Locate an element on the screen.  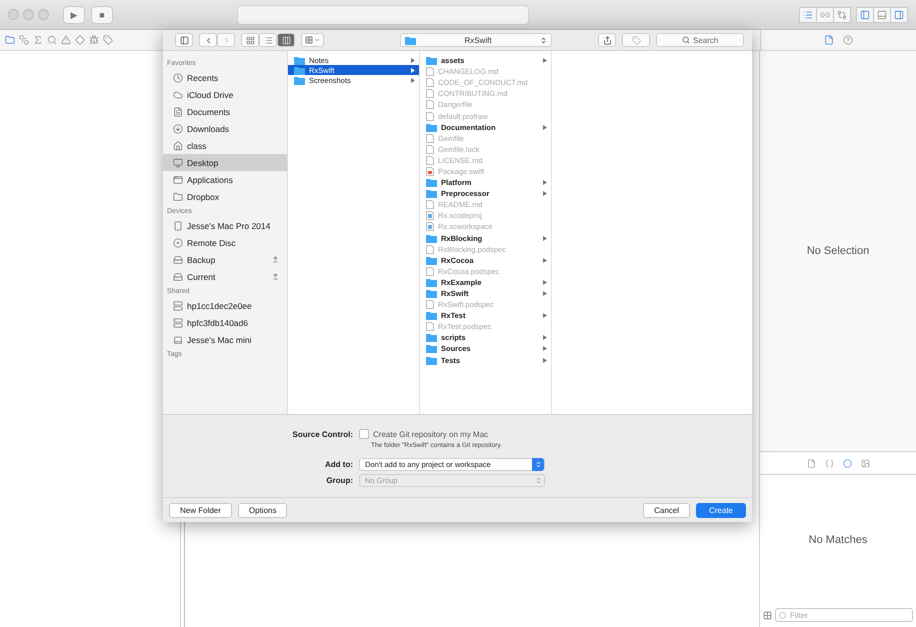
sidebar-item: hp1cc1dec2e0ee is located at coordinates (225, 305).